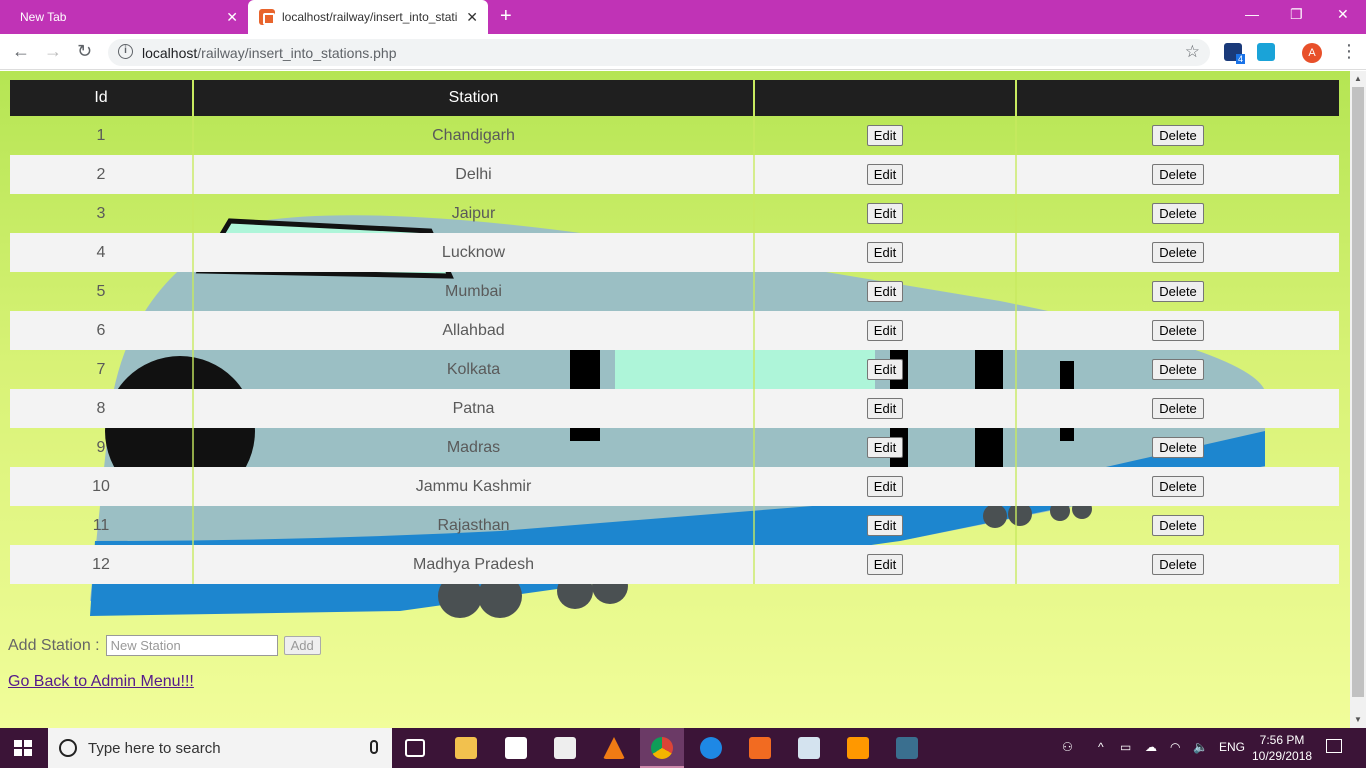 Image resolution: width=1366 pixels, height=768 pixels. Describe the element at coordinates (415, 748) in the screenshot. I see `task-view-icon` at that location.